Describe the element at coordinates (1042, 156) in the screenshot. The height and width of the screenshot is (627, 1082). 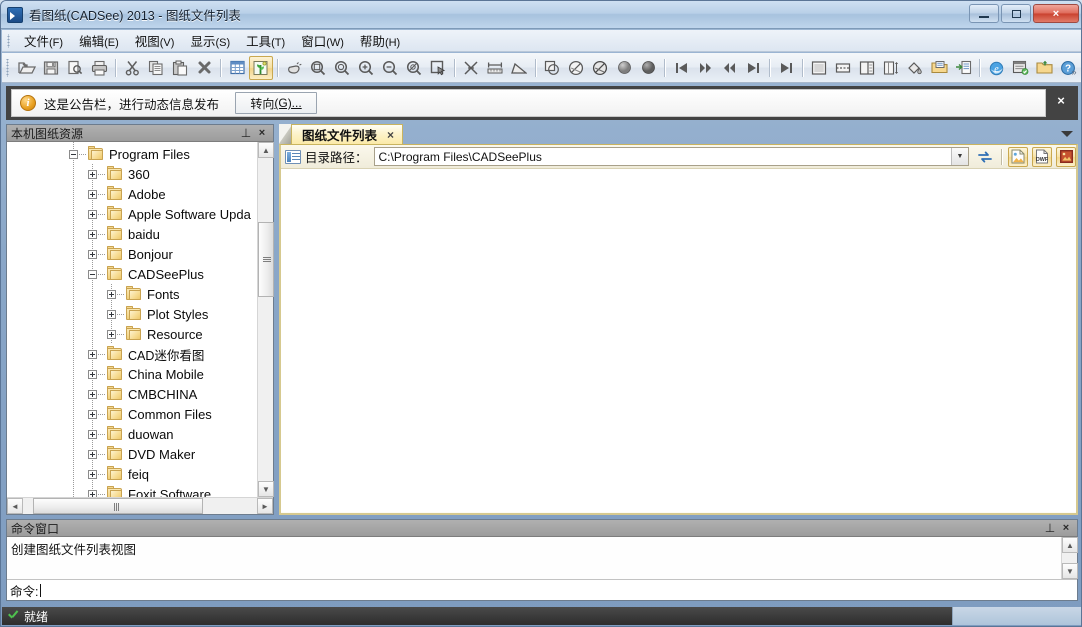
I see `dwf-file-icon: DWF` at that location.